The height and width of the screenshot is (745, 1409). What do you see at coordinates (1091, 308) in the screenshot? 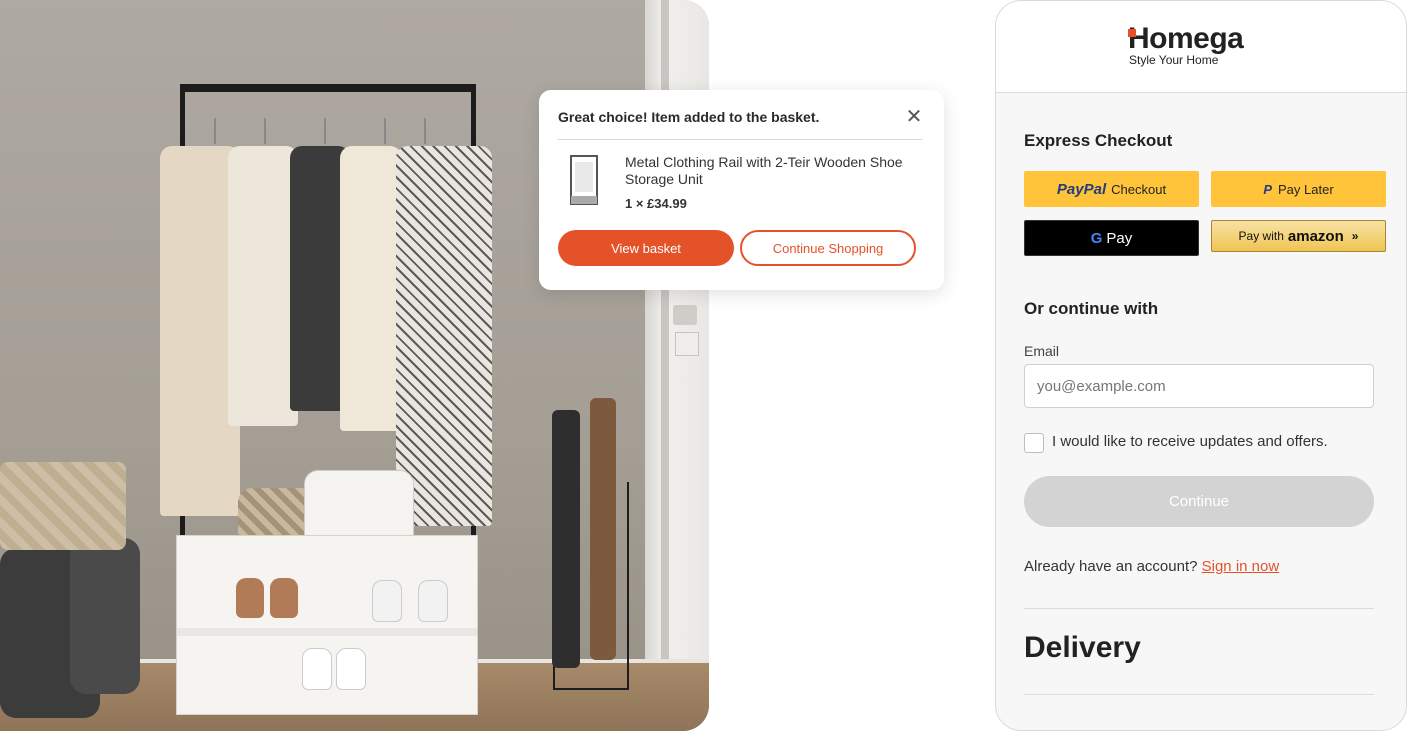
I see `continue-with-title: Or continue with` at bounding box center [1091, 308].